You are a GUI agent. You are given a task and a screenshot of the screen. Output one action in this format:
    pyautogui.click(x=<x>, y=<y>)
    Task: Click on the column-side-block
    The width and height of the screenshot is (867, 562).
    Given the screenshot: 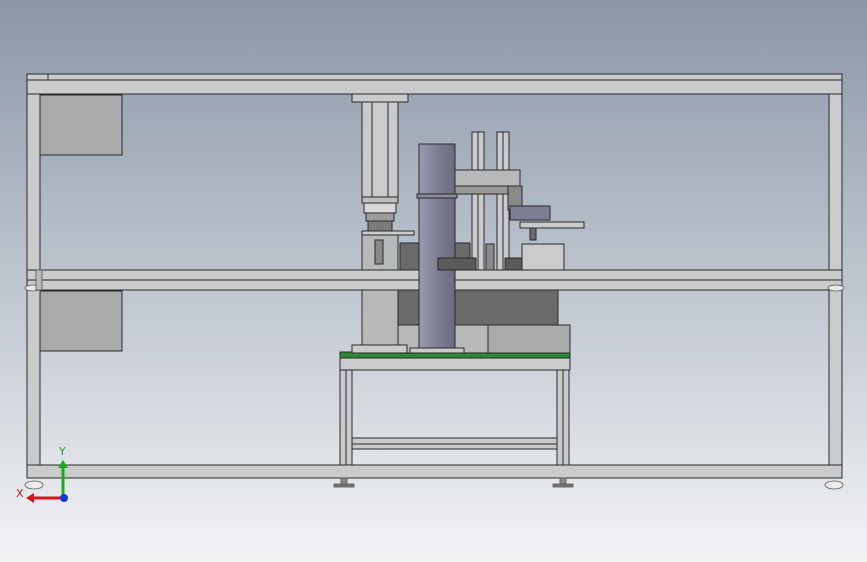 What is the action you would take?
    pyautogui.click(x=409, y=256)
    